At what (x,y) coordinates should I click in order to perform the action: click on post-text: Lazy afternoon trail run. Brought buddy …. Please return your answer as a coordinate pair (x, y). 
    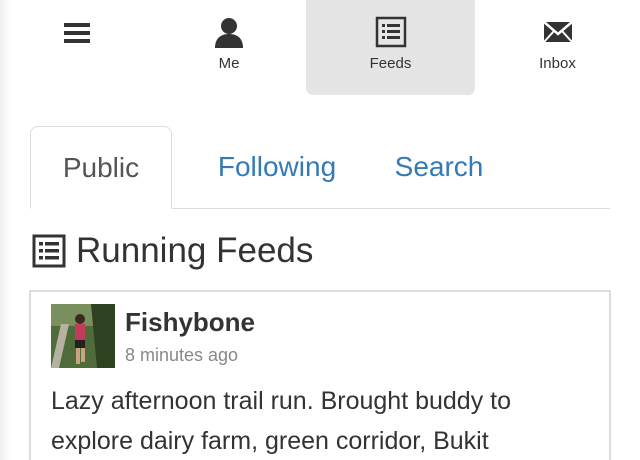
    Looking at the image, I should click on (281, 421).